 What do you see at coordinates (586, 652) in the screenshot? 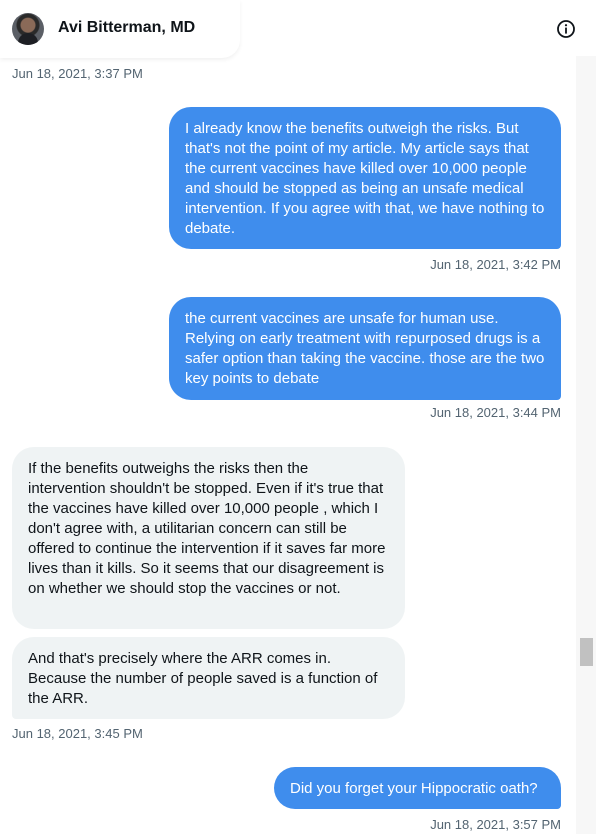
I see `scrollbar-thumb` at bounding box center [586, 652].